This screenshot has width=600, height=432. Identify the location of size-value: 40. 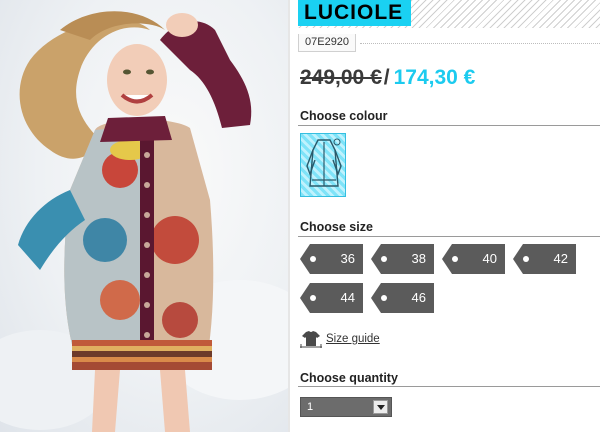
(489, 258).